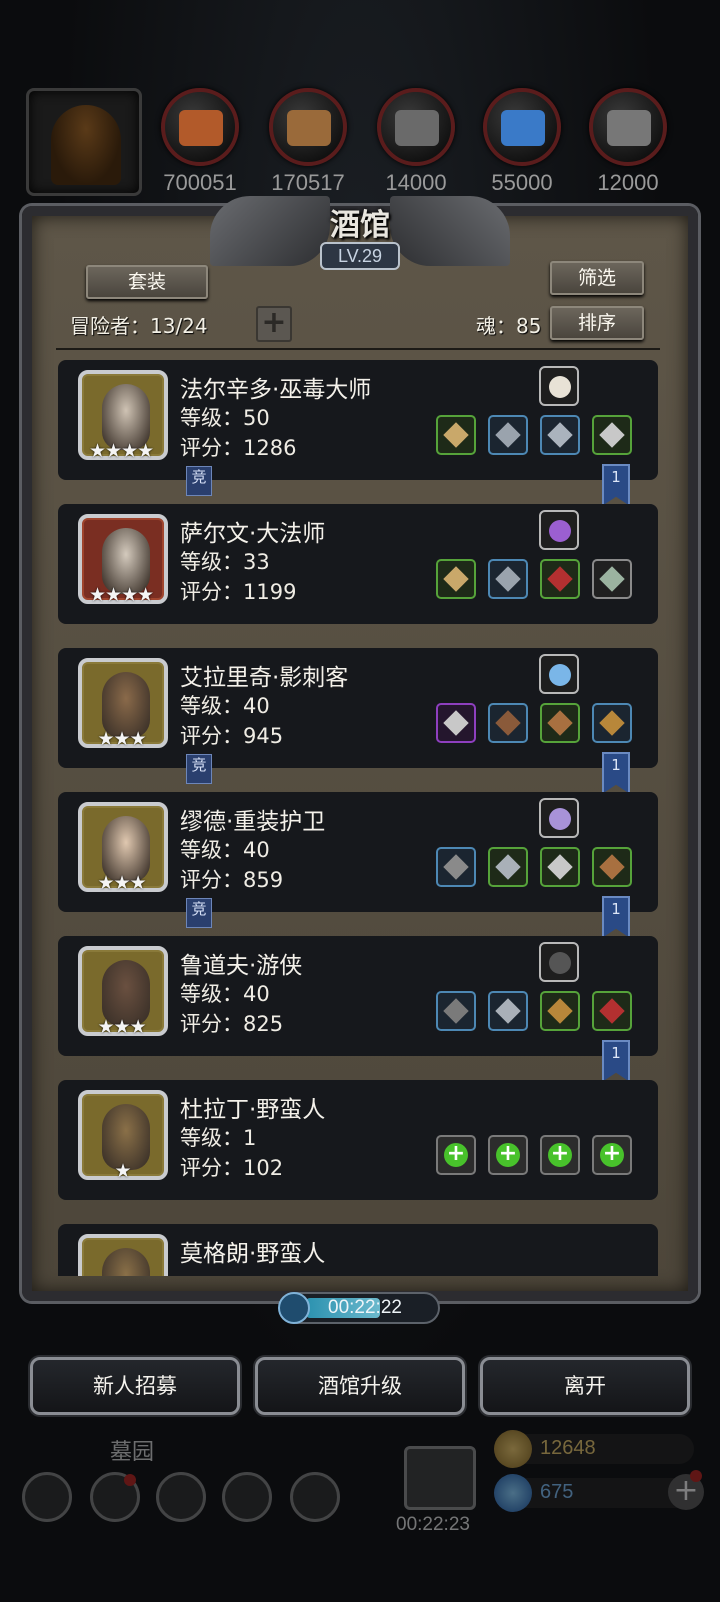  Describe the element at coordinates (585, 1386) in the screenshot. I see `leave-button: 离开` at that location.